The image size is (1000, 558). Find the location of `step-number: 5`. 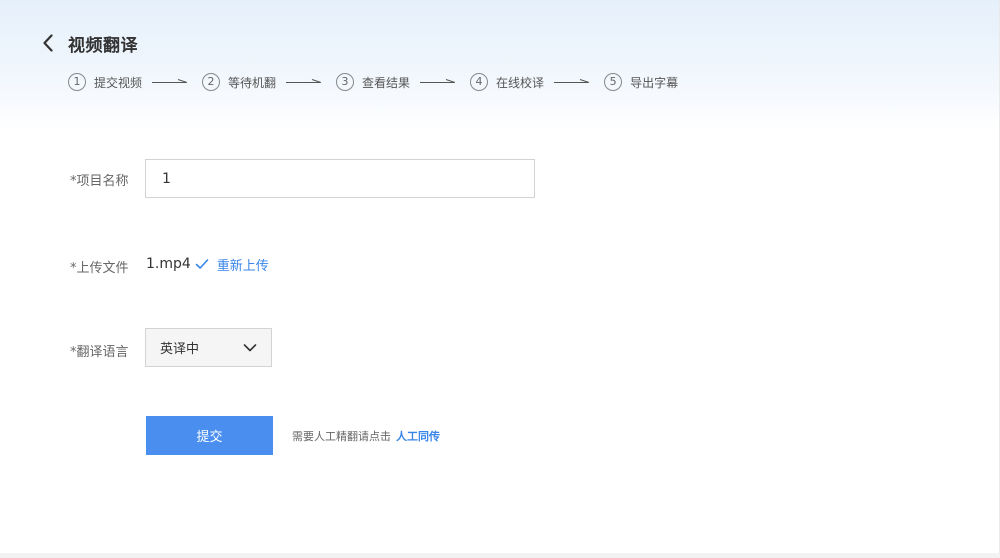

step-number: 5 is located at coordinates (613, 82).